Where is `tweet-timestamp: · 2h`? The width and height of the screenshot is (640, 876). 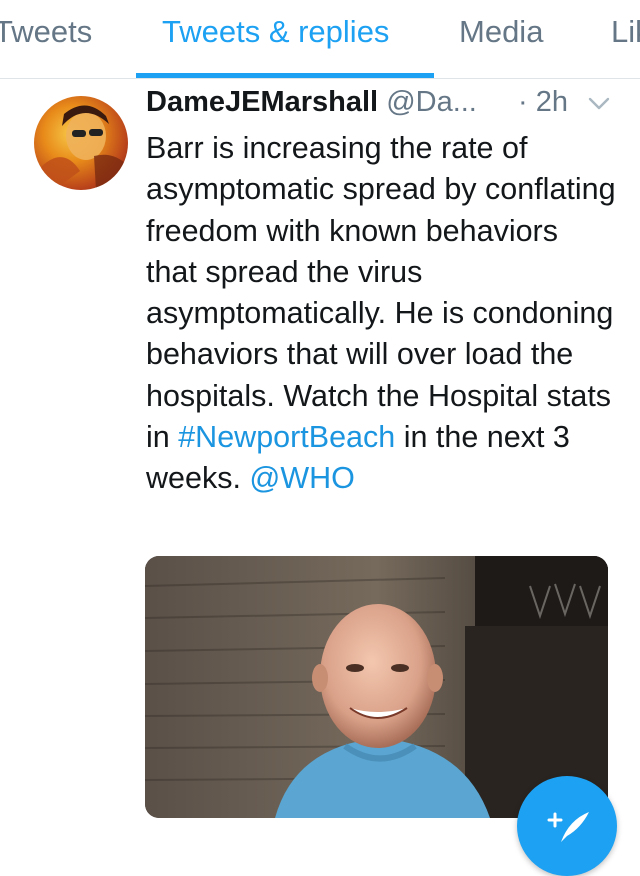 tweet-timestamp: · 2h is located at coordinates (543, 102).